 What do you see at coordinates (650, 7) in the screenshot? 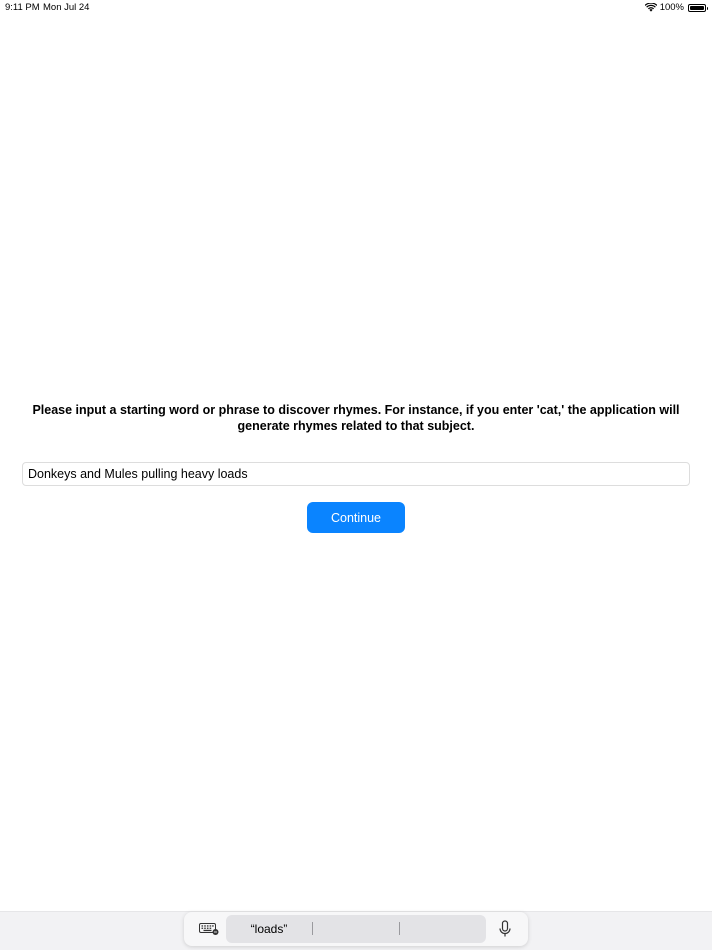
I see `wifi-icon` at bounding box center [650, 7].